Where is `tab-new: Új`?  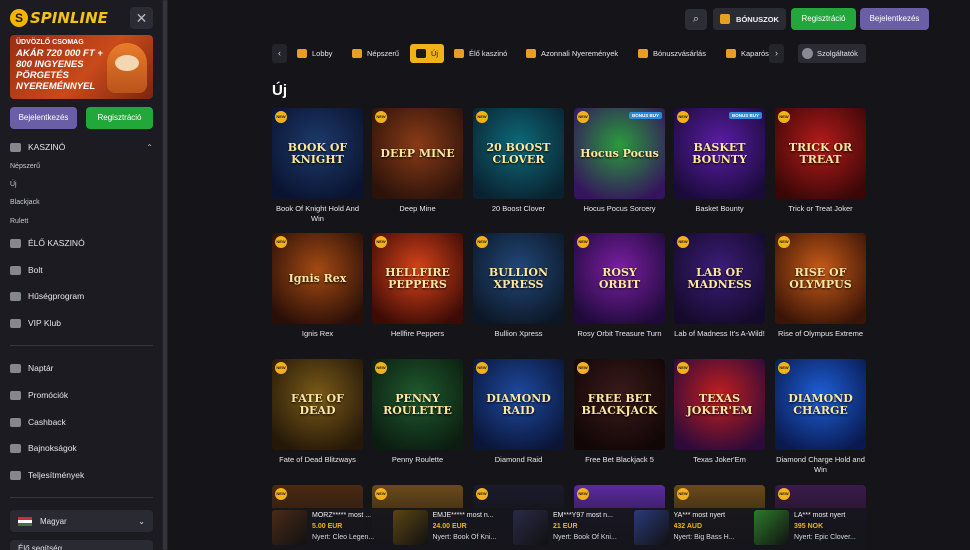 tab-new: Új is located at coordinates (427, 53).